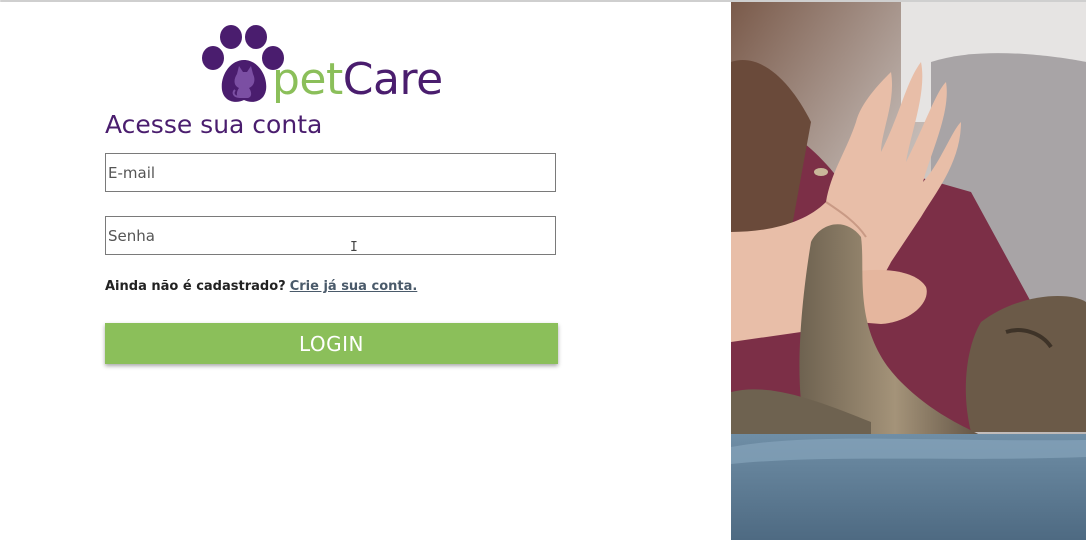  What do you see at coordinates (214, 124) in the screenshot?
I see `page-title: Acesse sua conta` at bounding box center [214, 124].